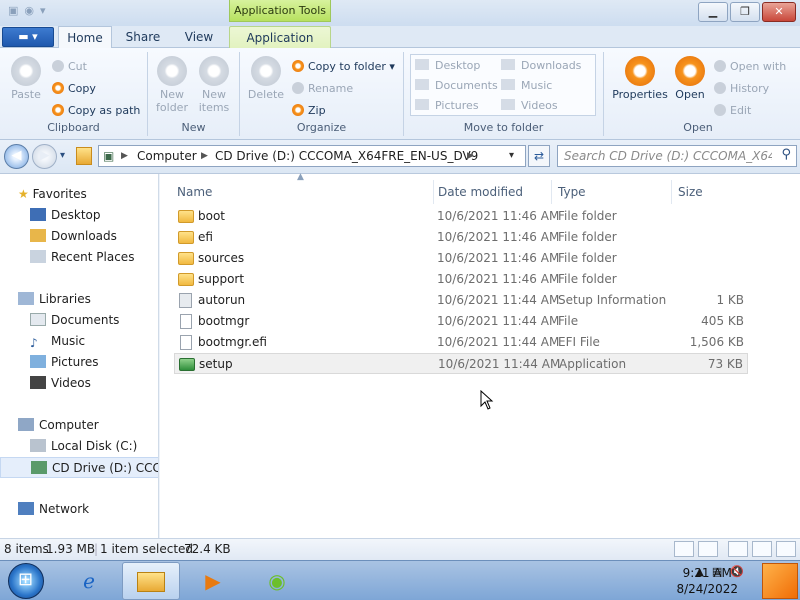 The width and height of the screenshot is (800, 600). Describe the element at coordinates (786, 154) in the screenshot. I see `search-icon: ⚲` at that location.